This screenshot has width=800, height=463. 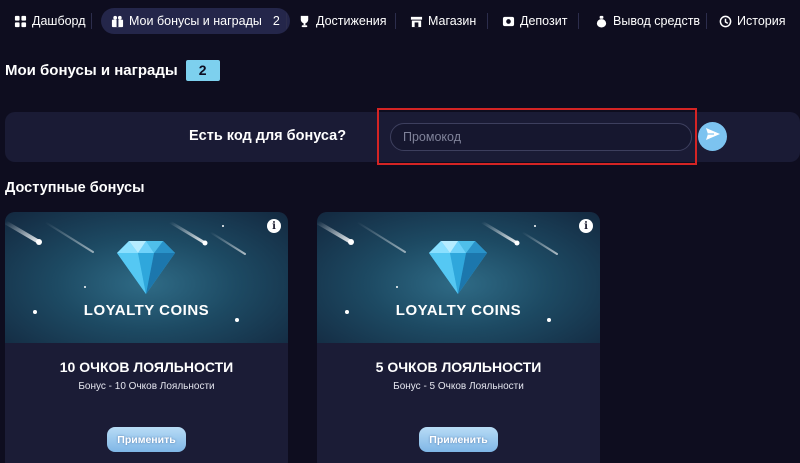 I want to click on dashboard-icon, so click(x=20, y=21).